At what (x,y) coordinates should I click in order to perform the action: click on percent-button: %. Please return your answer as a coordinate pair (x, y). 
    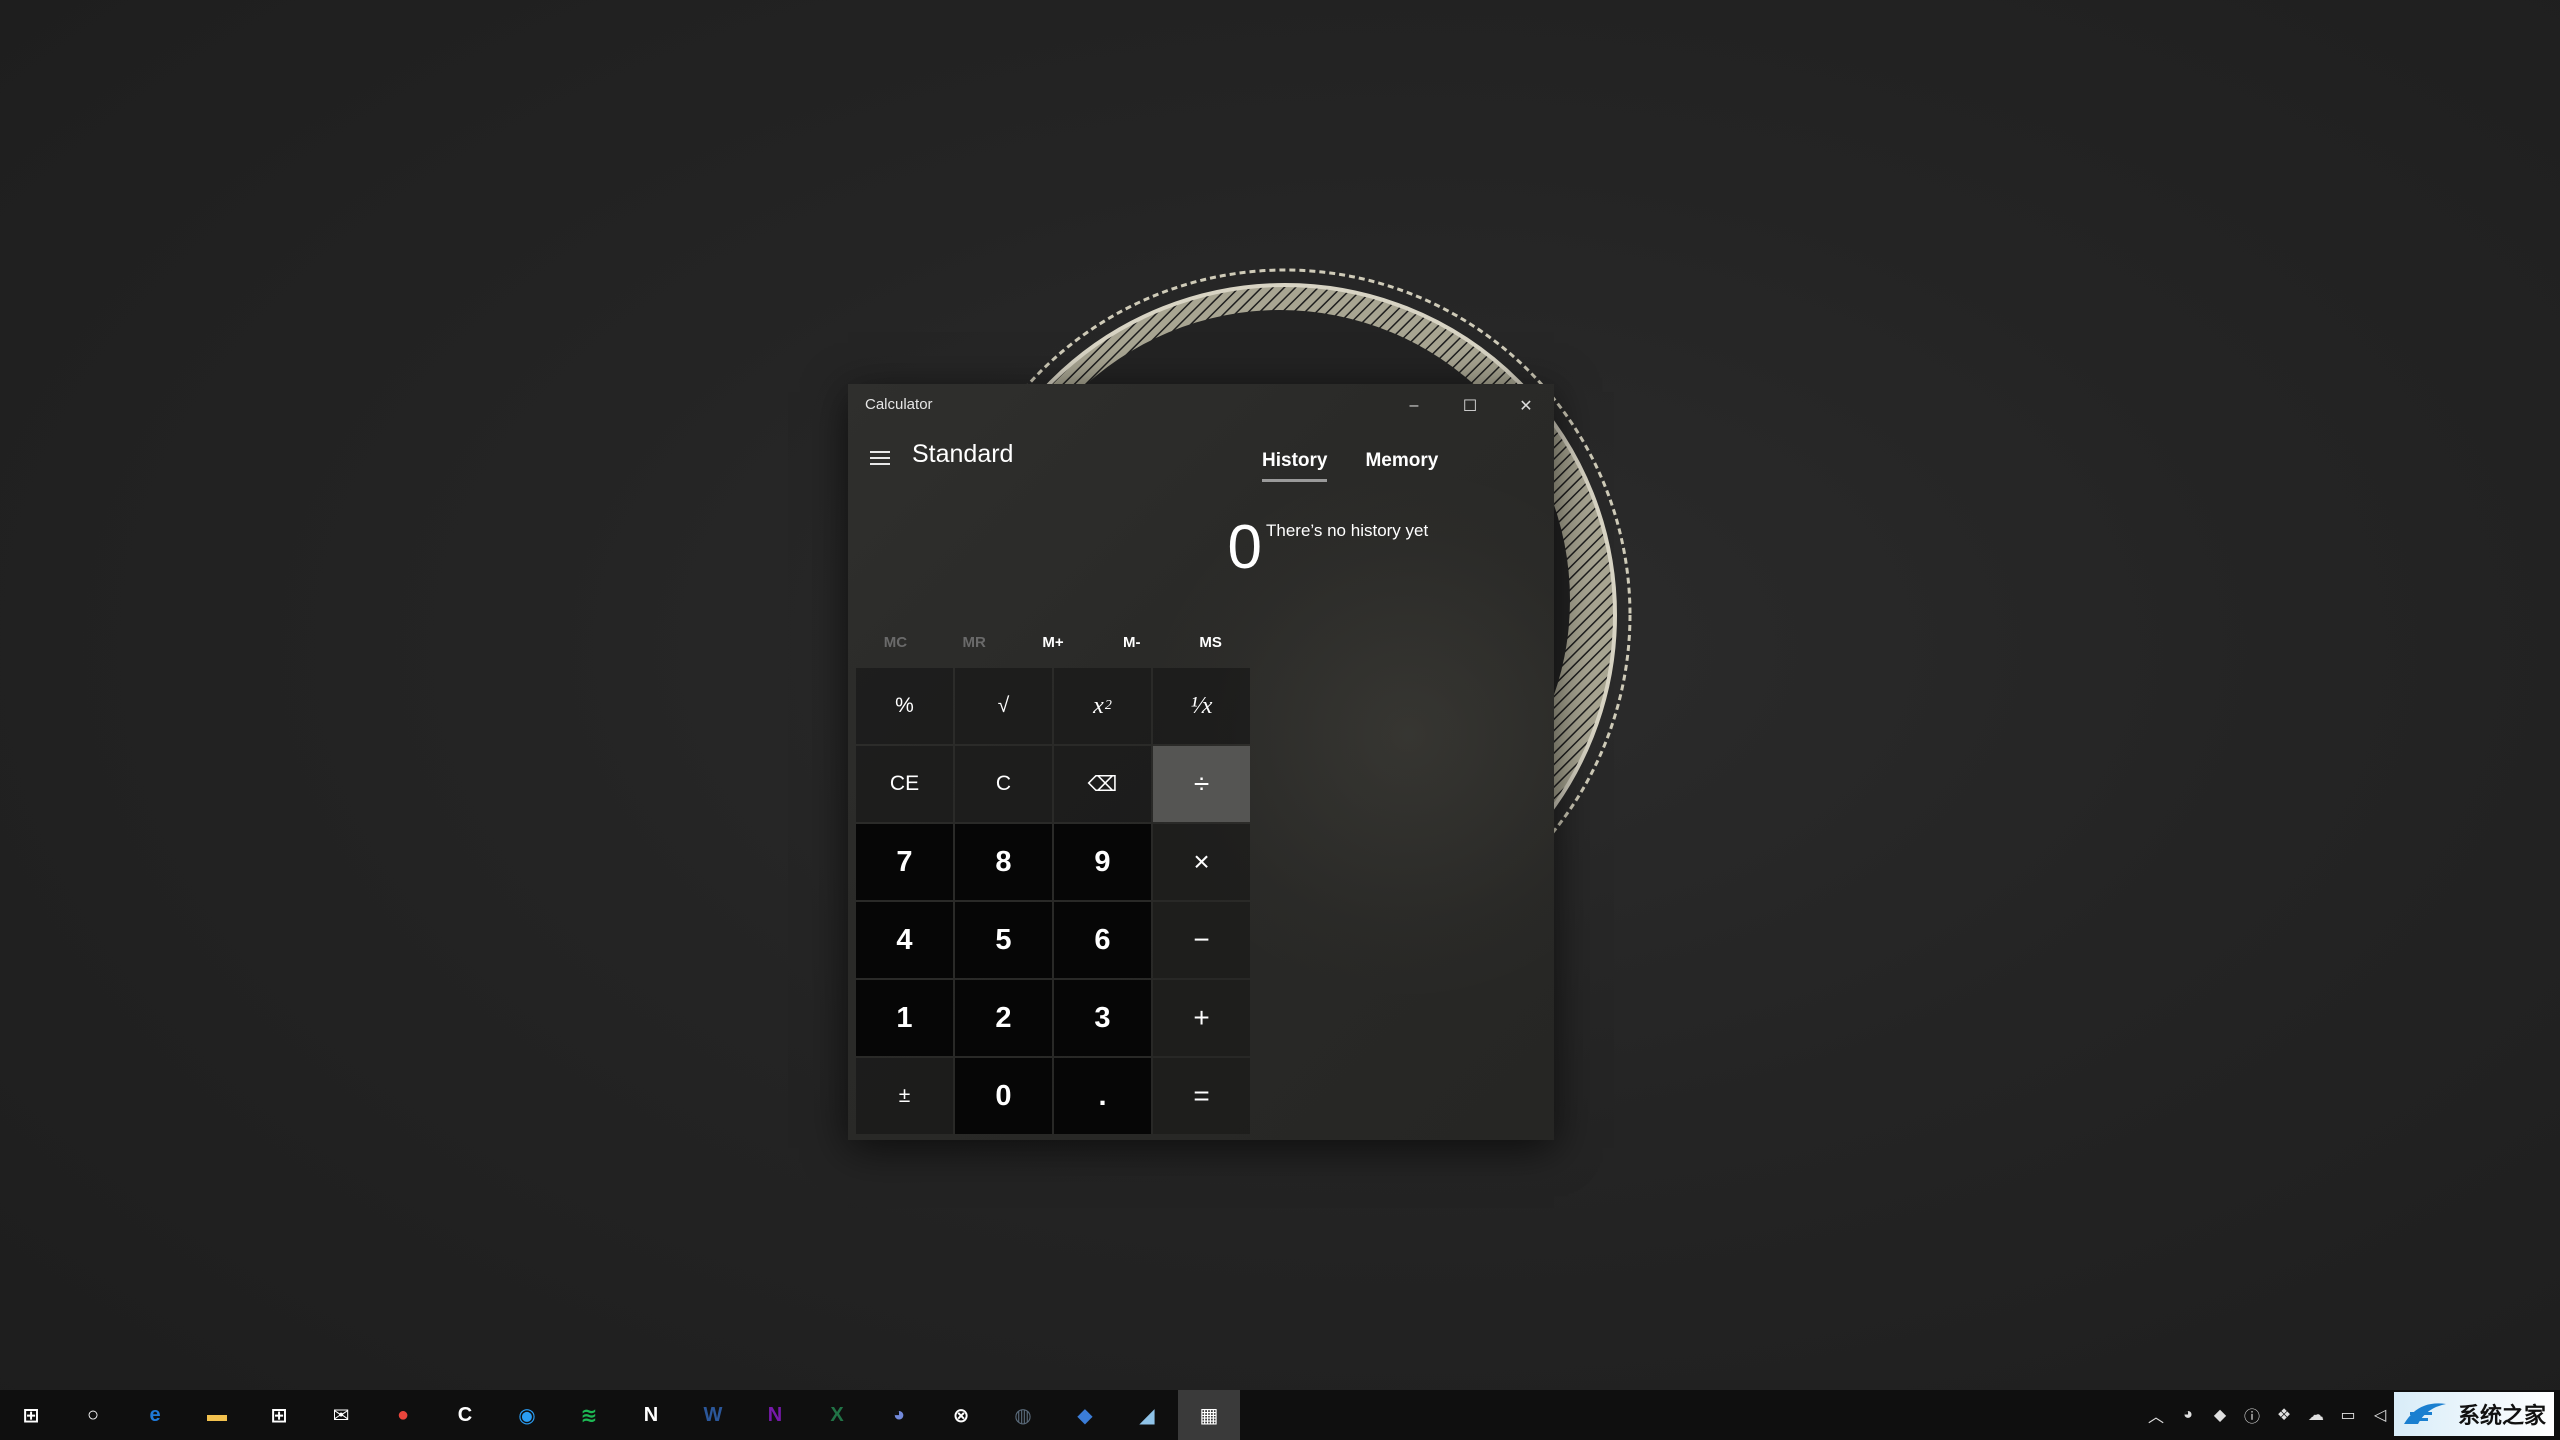
    Looking at the image, I should click on (904, 706).